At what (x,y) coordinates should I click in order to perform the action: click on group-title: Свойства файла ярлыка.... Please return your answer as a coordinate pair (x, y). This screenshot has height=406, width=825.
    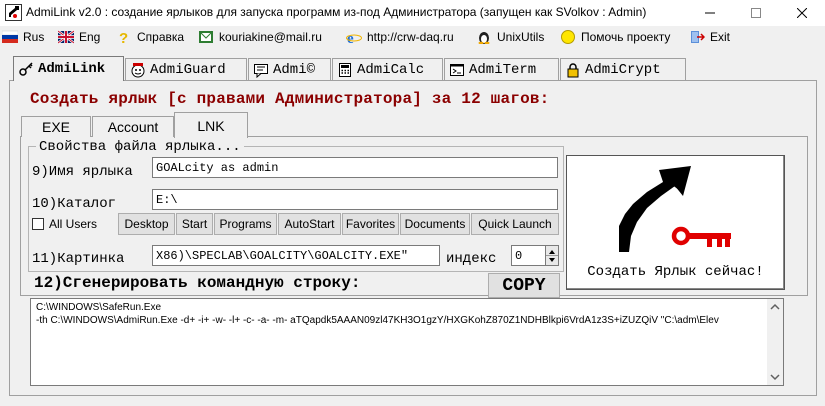
    Looking at the image, I should click on (140, 147).